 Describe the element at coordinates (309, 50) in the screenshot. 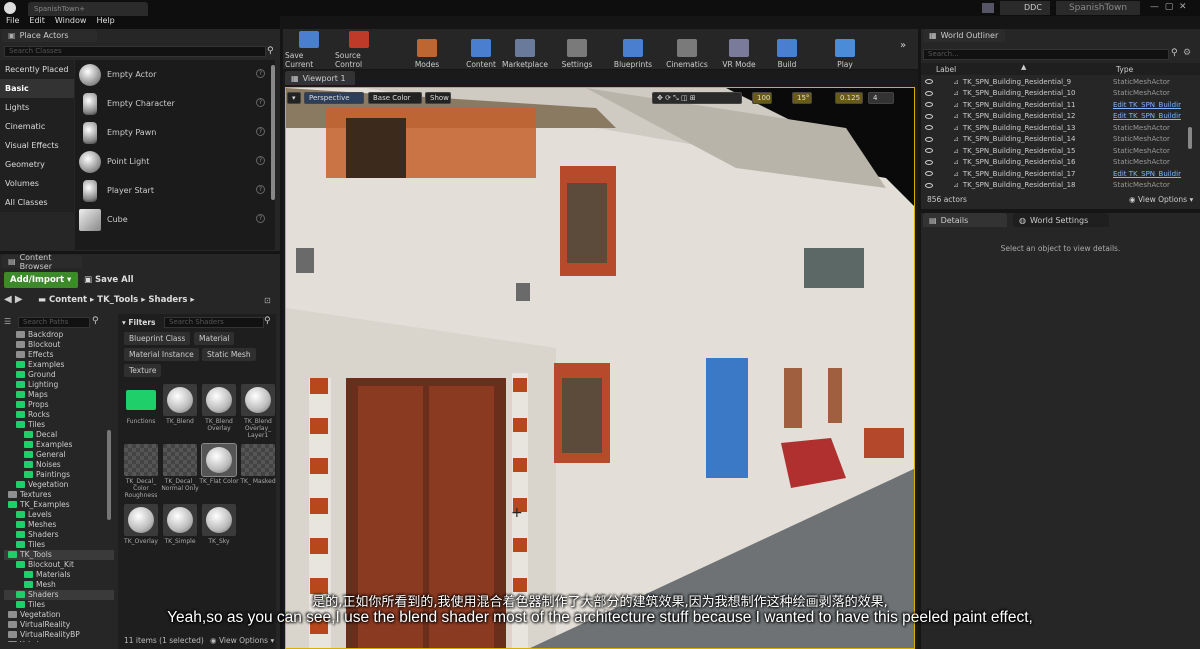

I see `toolbar-save-current-button: Save Current` at that location.